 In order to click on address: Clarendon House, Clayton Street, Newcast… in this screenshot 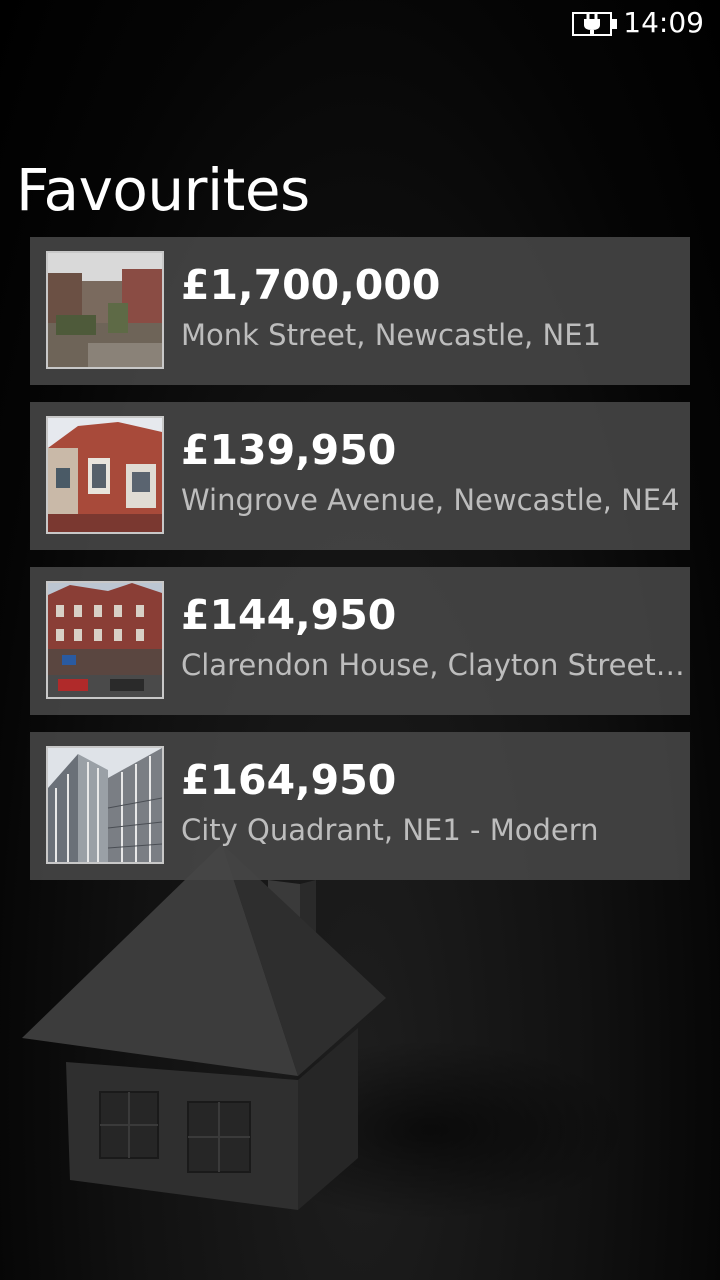, I will do `click(435, 665)`.